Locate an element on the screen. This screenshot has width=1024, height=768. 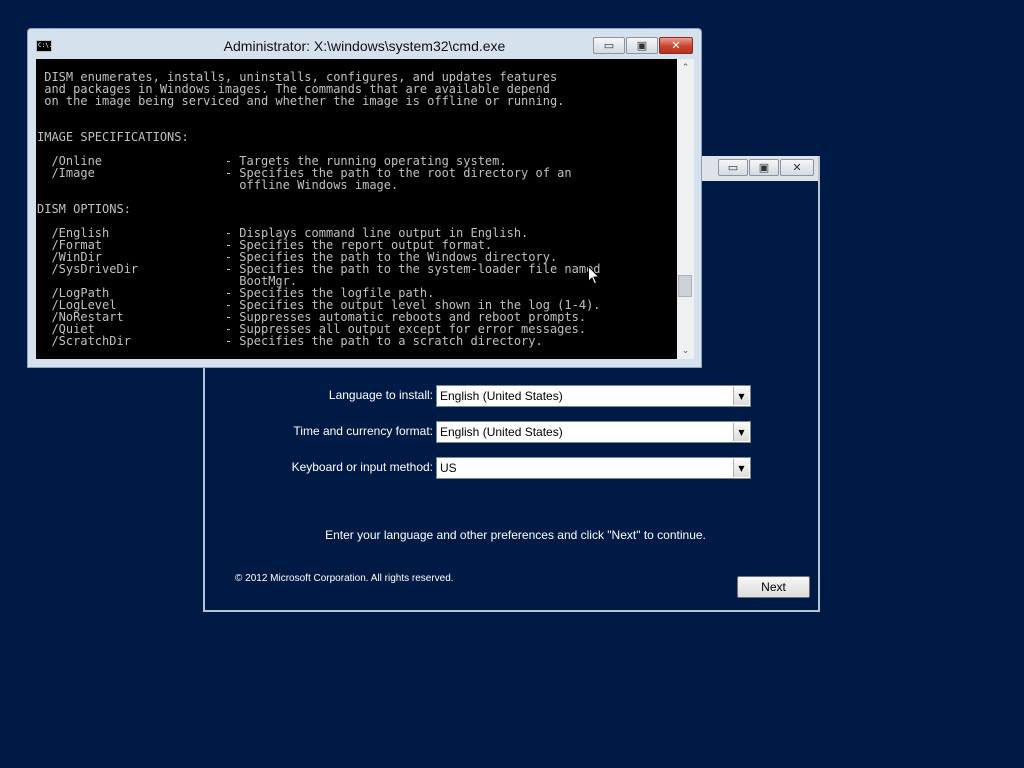
setup-window-controls: ▭ ▣ ✕ is located at coordinates (766, 167).